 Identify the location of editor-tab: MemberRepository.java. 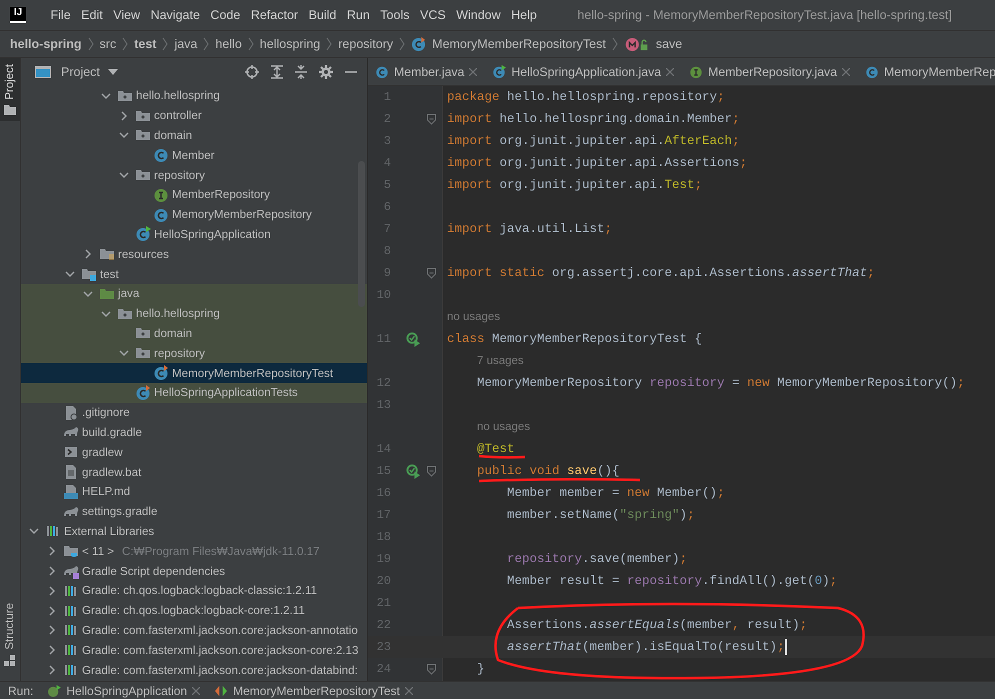
(770, 71).